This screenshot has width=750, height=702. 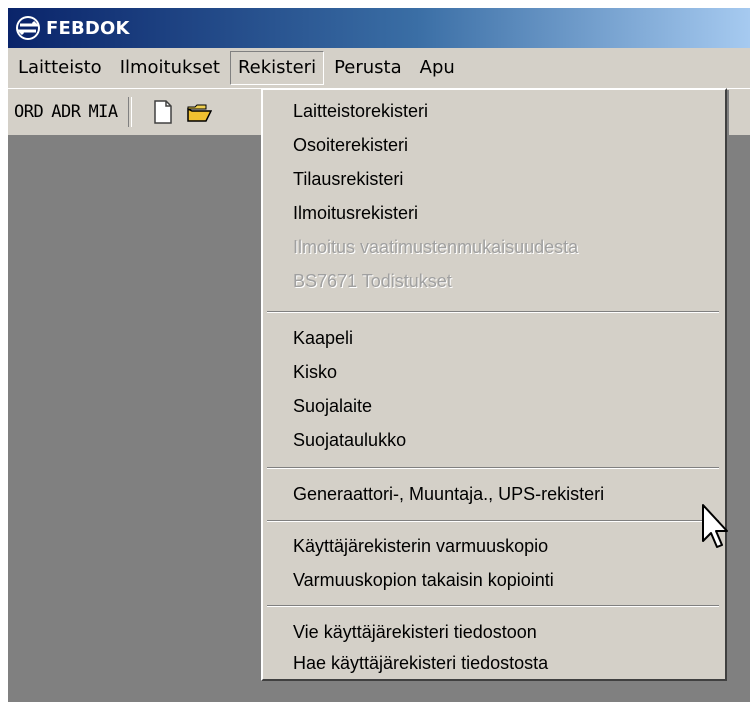 What do you see at coordinates (348, 179) in the screenshot?
I see `menuitem-tilausrekisteri: Tilausrekisteri` at bounding box center [348, 179].